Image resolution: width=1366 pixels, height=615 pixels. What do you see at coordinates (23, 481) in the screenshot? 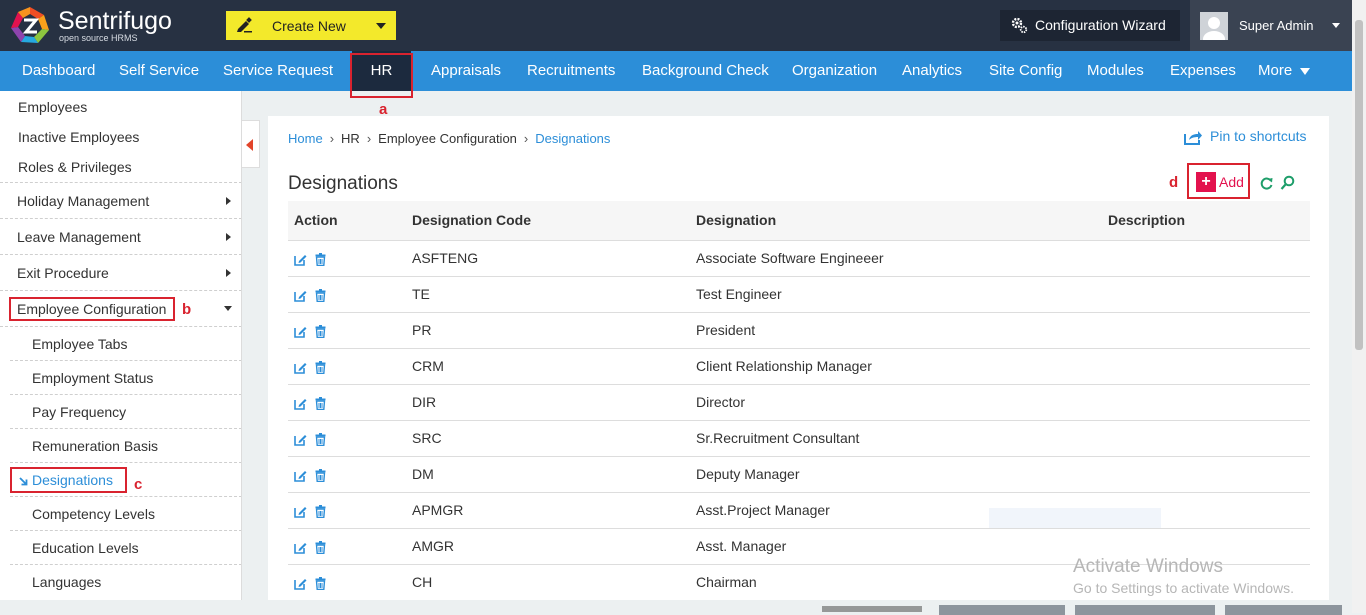
I see `arrow-down-right-icon` at bounding box center [23, 481].